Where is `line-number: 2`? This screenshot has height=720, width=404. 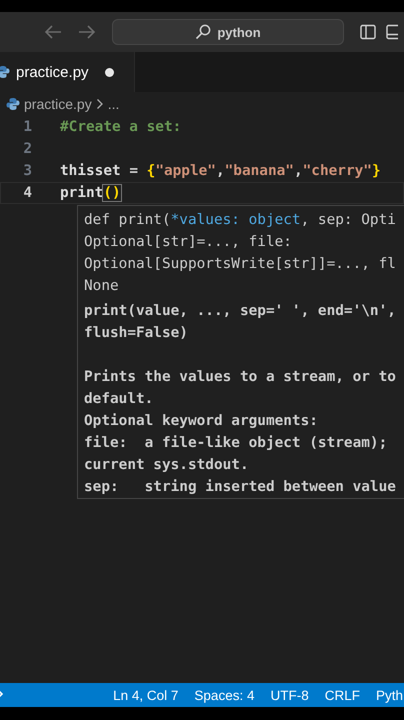
line-number: 2 is located at coordinates (27, 149).